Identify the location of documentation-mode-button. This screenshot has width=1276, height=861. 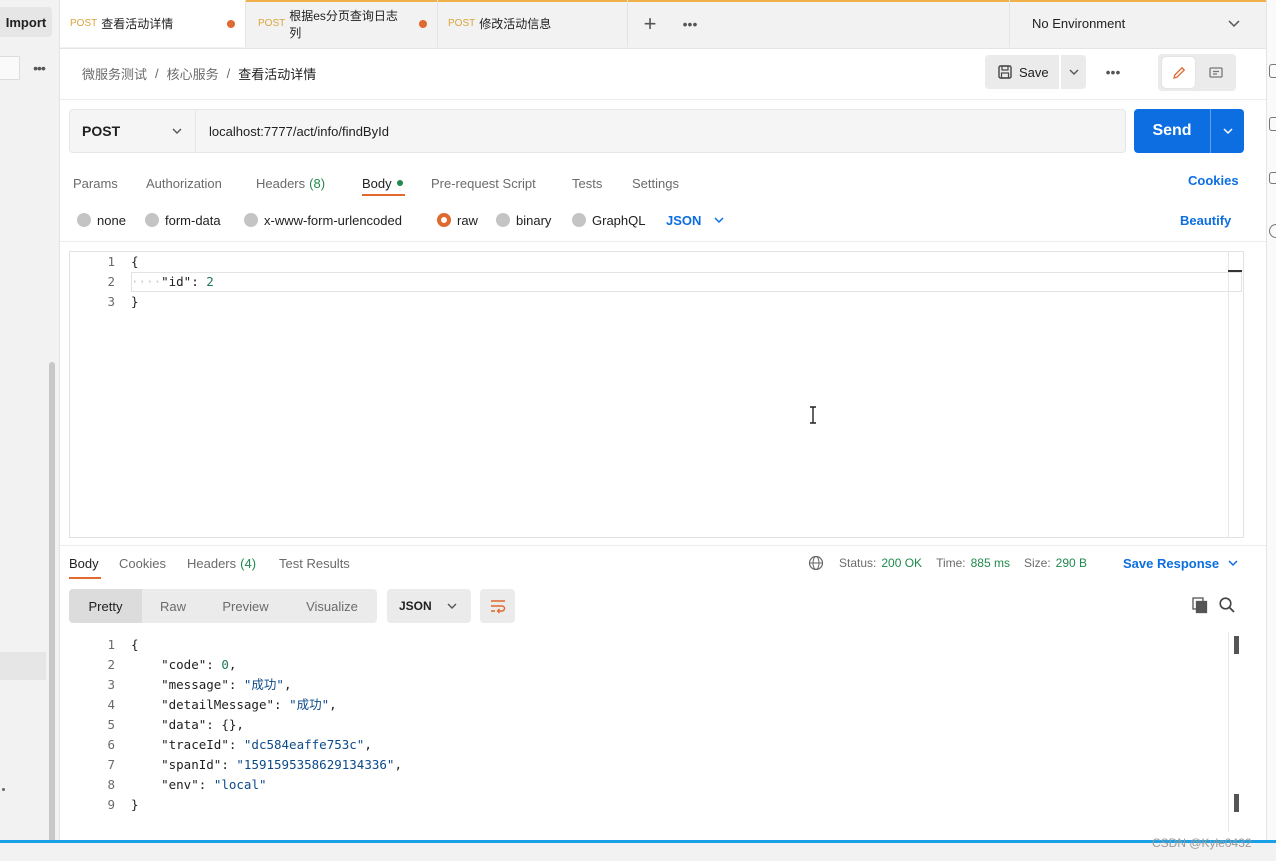
(1215, 72).